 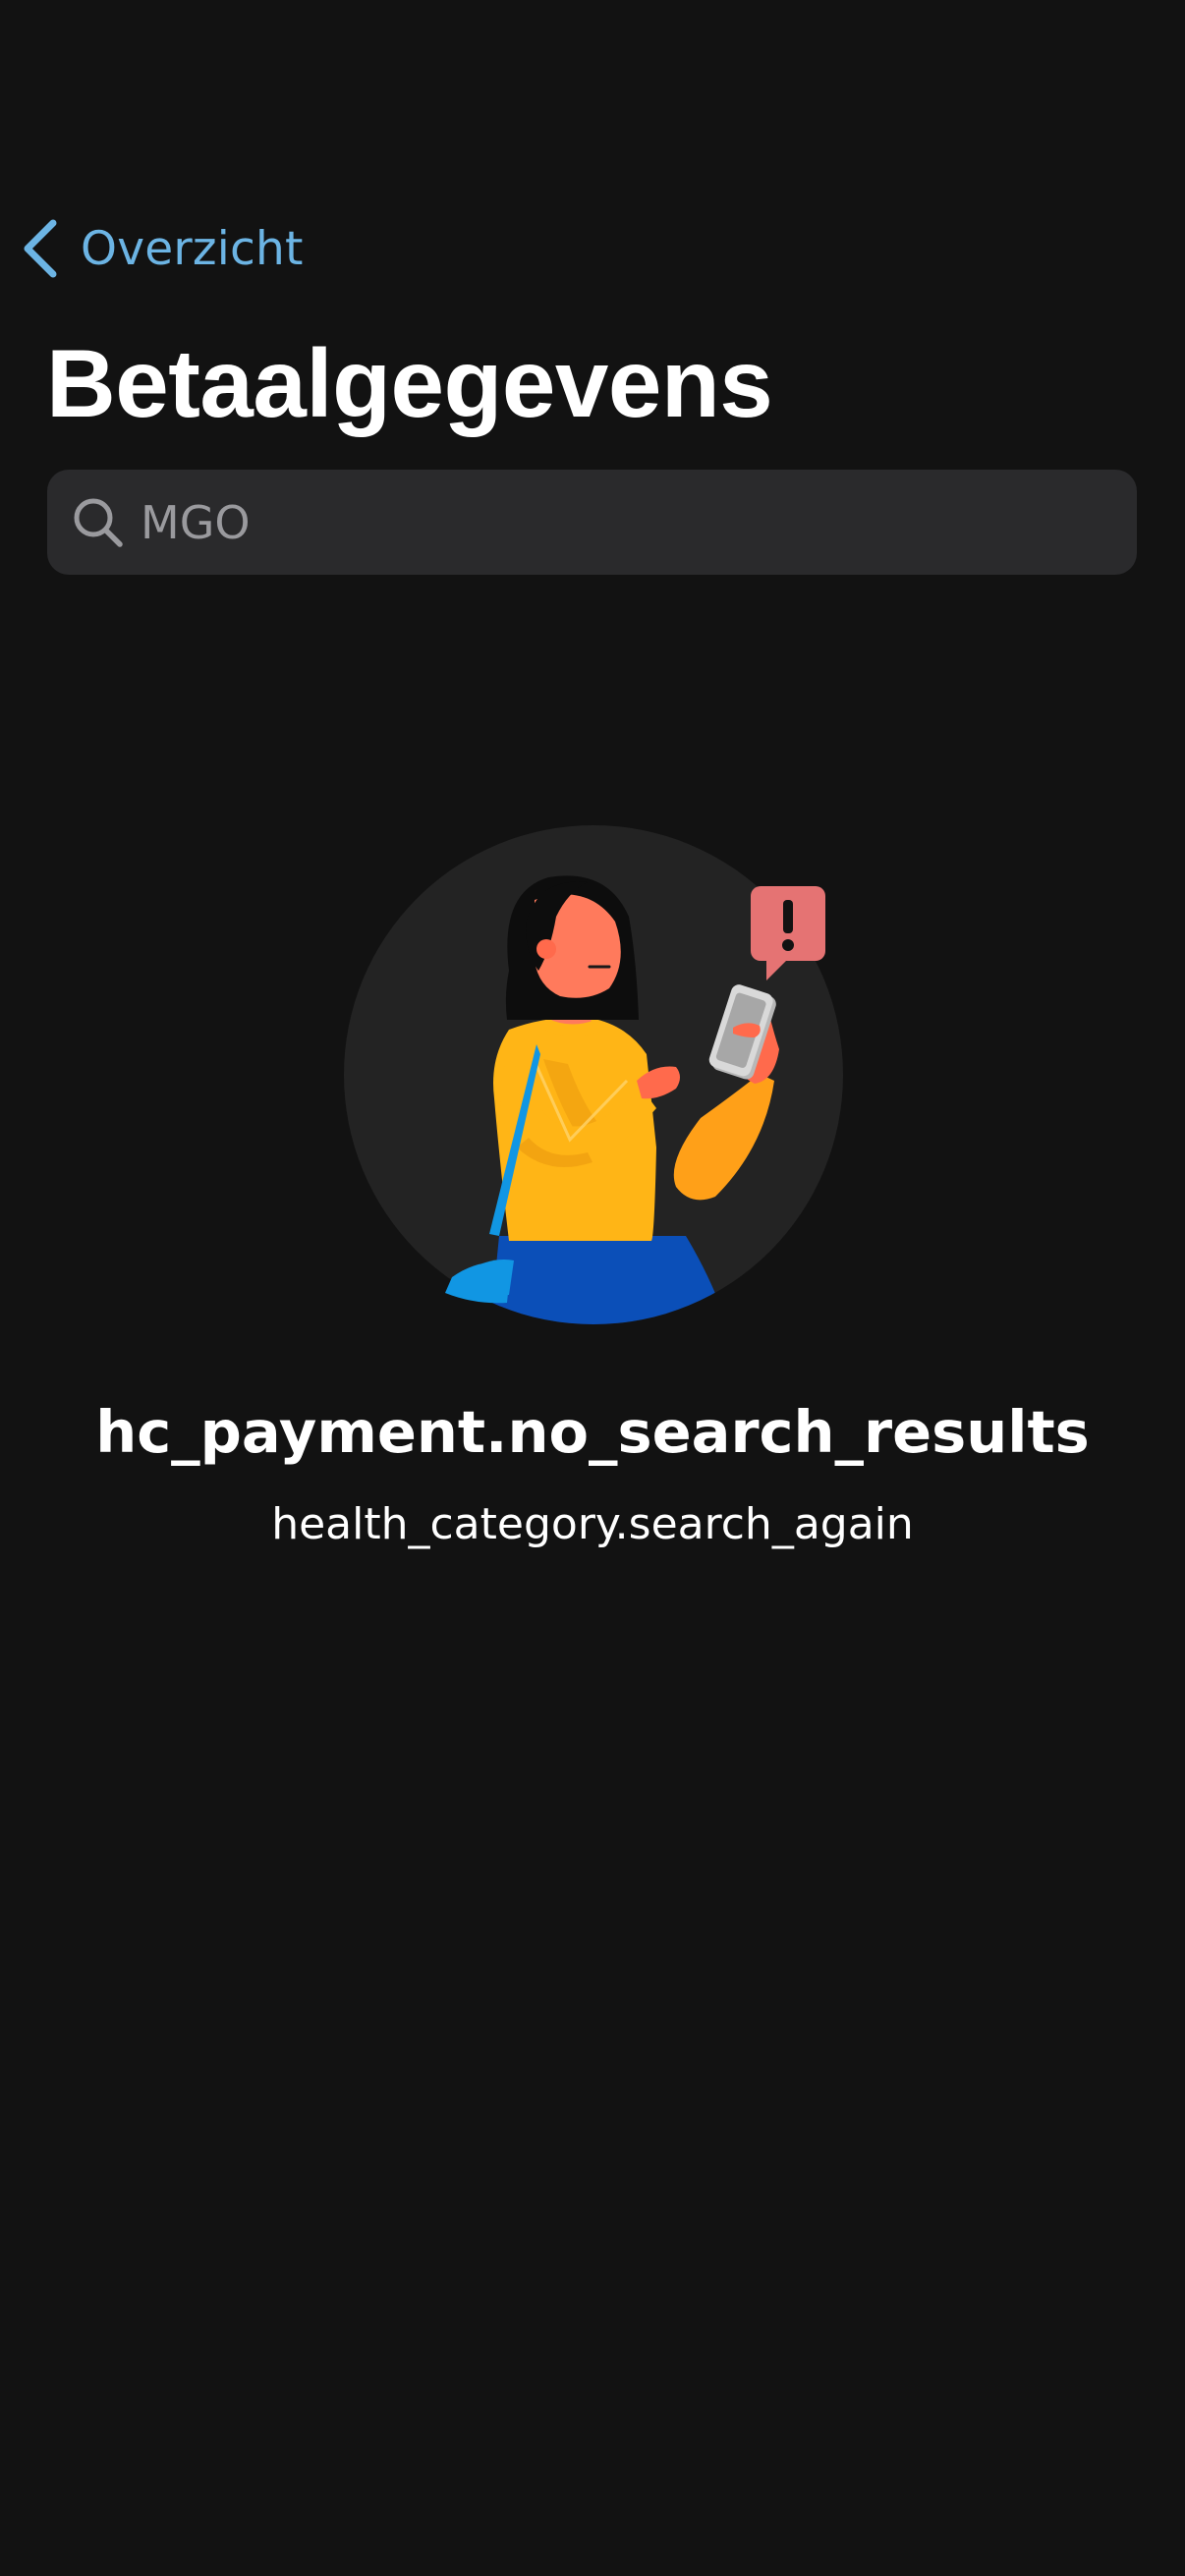 I want to click on back-button: Overzicht, so click(x=162, y=248).